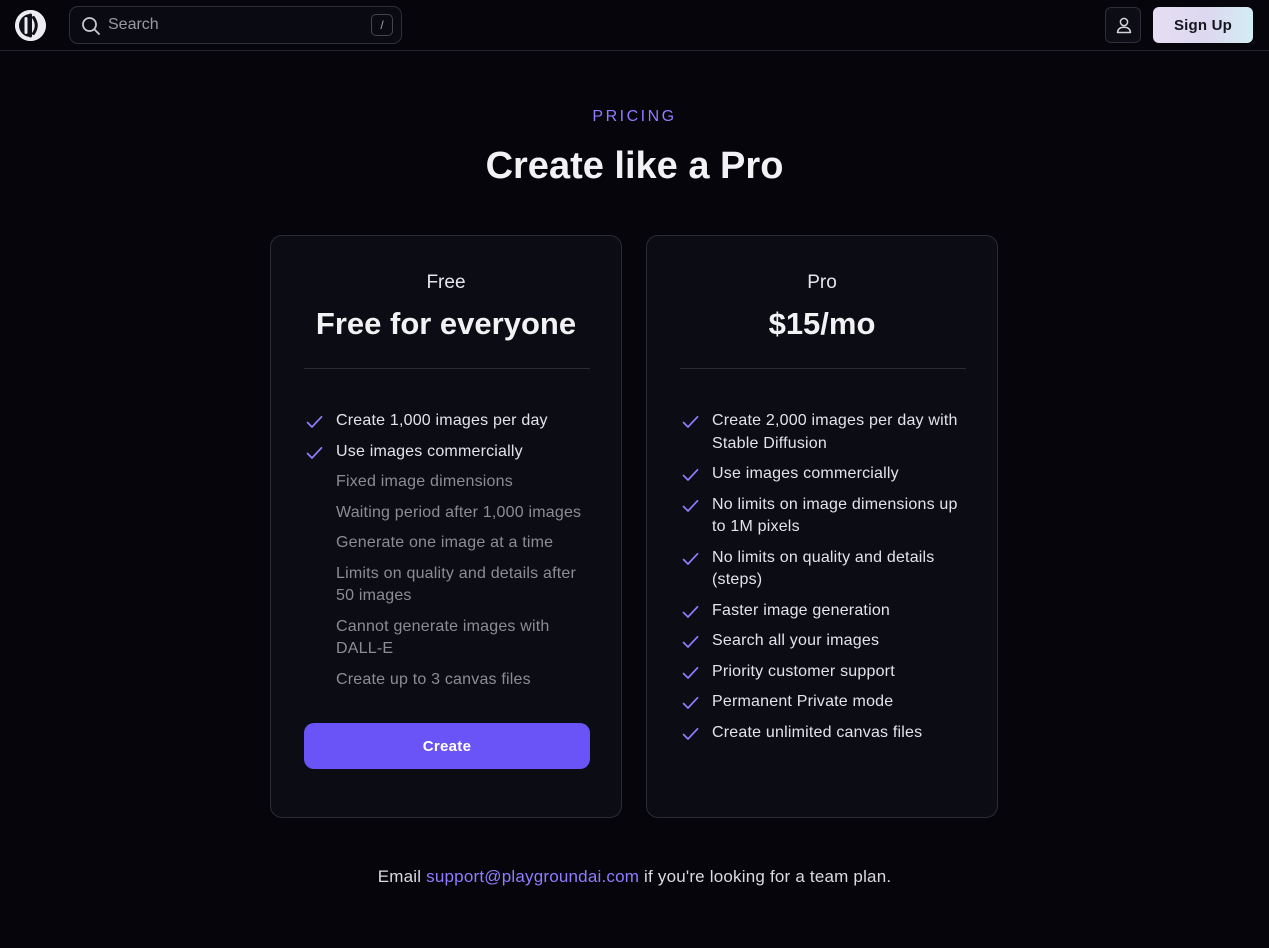 The height and width of the screenshot is (948, 1269). I want to click on create-button: Create, so click(447, 746).